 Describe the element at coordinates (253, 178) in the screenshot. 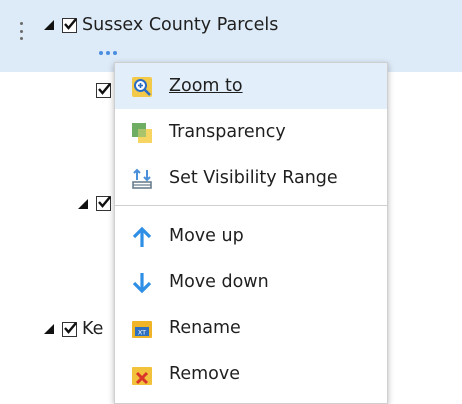

I see `menu-item-label: Set Visibility Range` at that location.